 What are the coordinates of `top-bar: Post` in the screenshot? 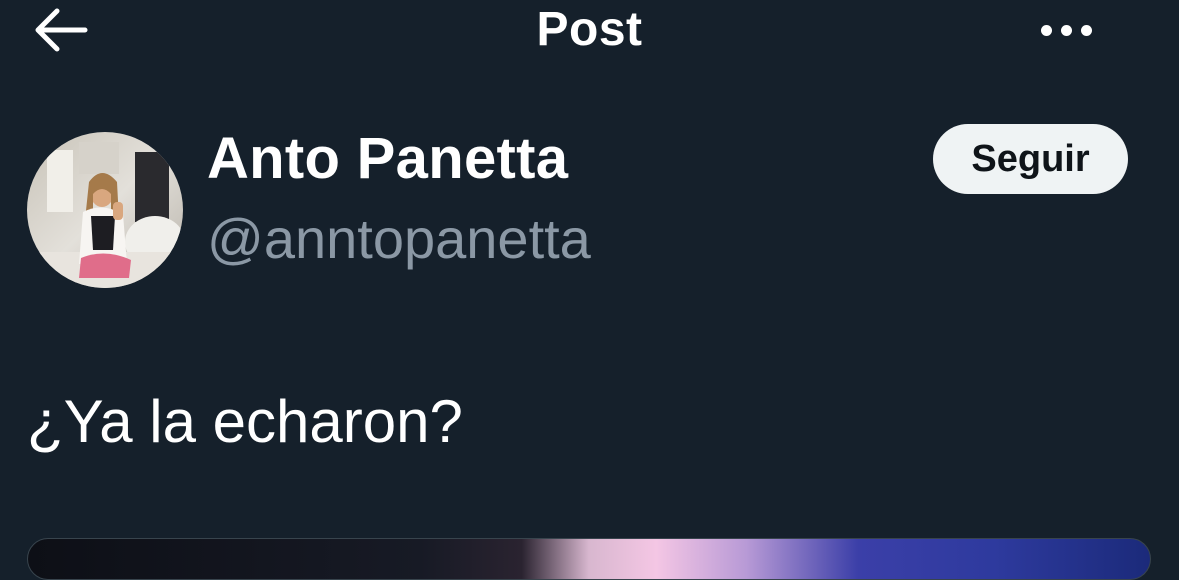 It's located at (589, 32).